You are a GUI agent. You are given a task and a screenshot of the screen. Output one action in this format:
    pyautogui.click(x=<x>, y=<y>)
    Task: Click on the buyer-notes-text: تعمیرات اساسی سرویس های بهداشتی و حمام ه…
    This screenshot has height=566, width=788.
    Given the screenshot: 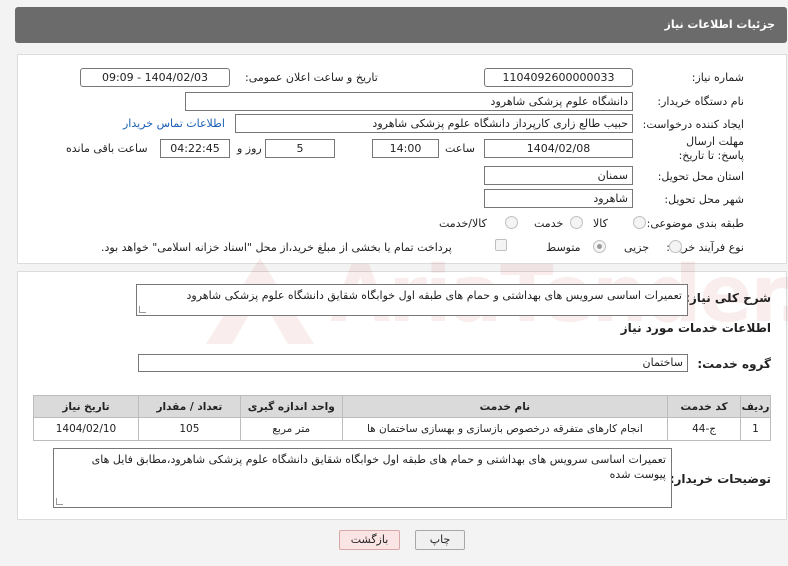 What is the action you would take?
    pyautogui.click(x=378, y=467)
    